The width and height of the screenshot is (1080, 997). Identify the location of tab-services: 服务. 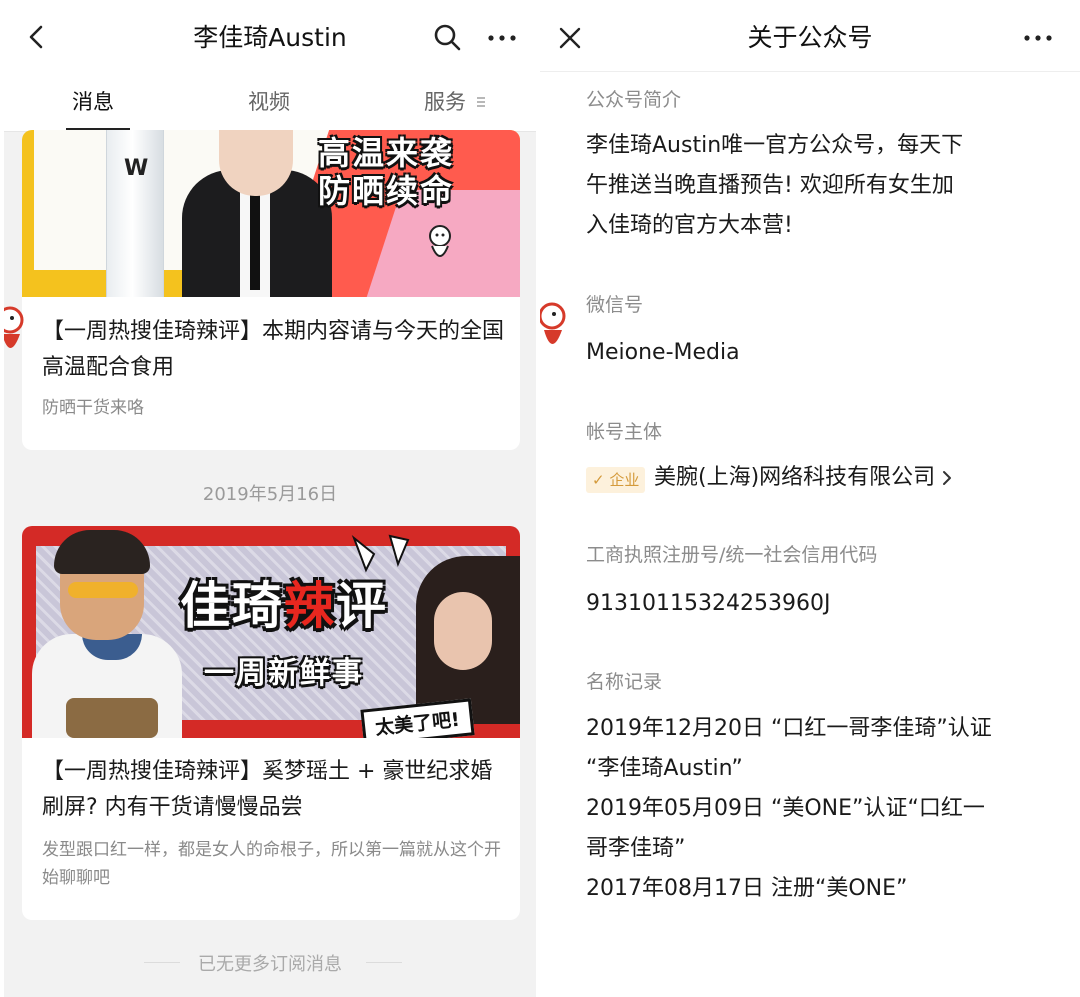
(445, 102).